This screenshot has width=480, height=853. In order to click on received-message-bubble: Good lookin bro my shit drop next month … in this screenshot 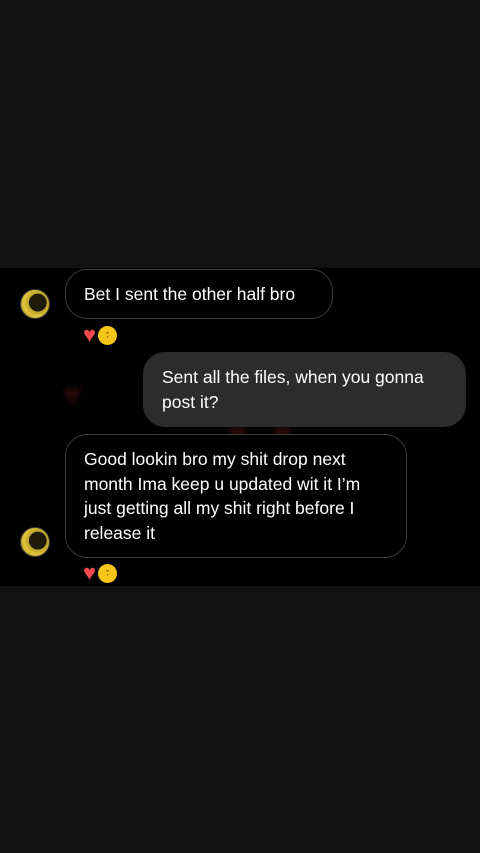, I will do `click(236, 496)`.